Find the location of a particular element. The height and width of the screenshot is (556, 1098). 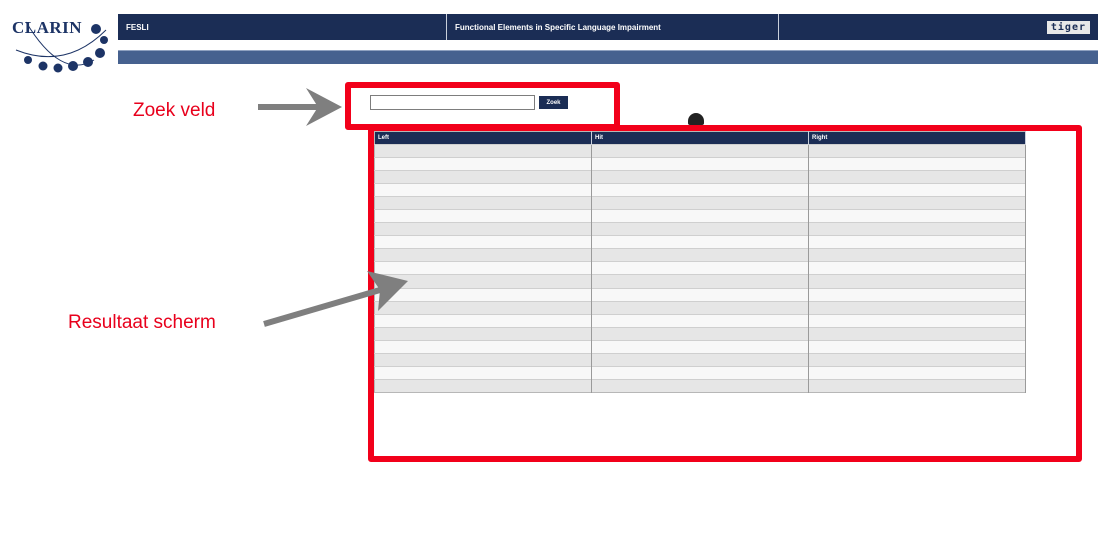

results-arrow-icon is located at coordinates (335, 299).